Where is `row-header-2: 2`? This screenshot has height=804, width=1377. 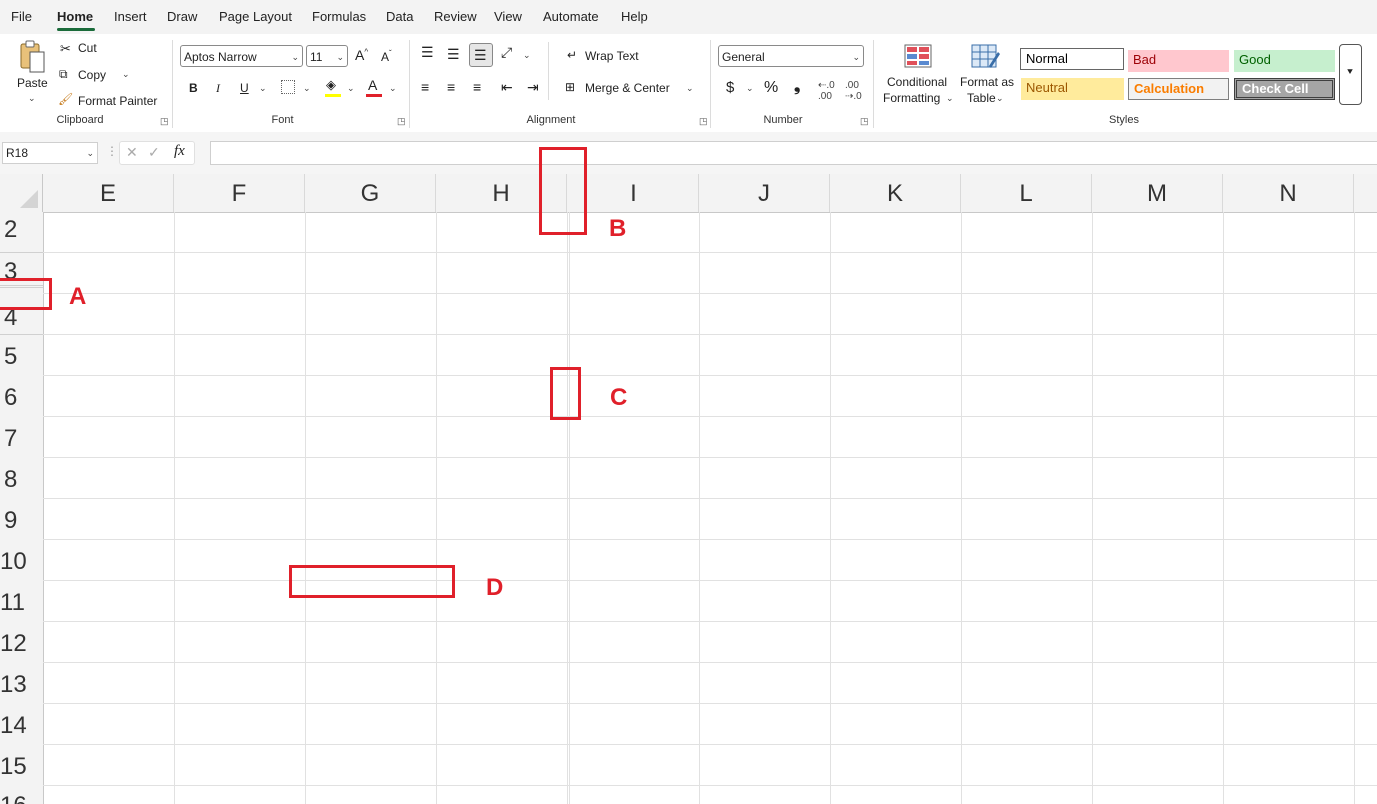
row-header-2: 2 is located at coordinates (21, 230).